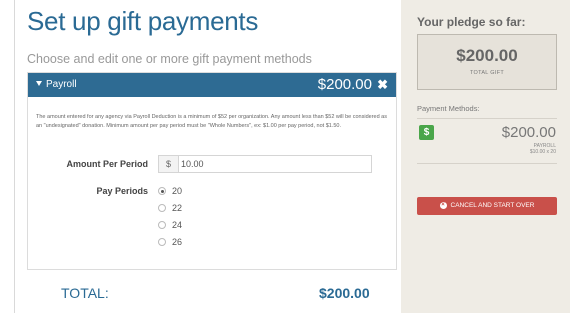 This screenshot has height=313, width=578. What do you see at coordinates (542, 152) in the screenshot?
I see `payment-method-detail: $10.00 x 20` at bounding box center [542, 152].